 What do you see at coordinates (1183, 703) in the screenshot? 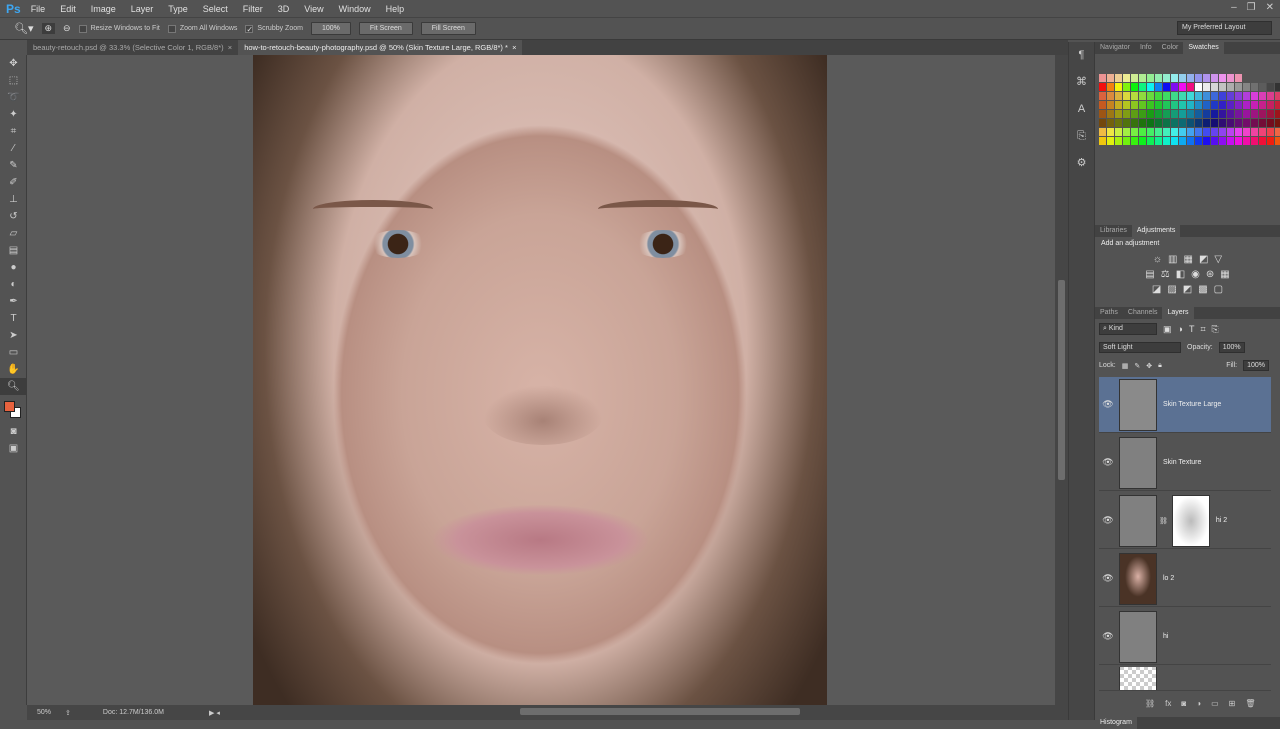
I see `add-mask-icon: ◙` at bounding box center [1183, 703].